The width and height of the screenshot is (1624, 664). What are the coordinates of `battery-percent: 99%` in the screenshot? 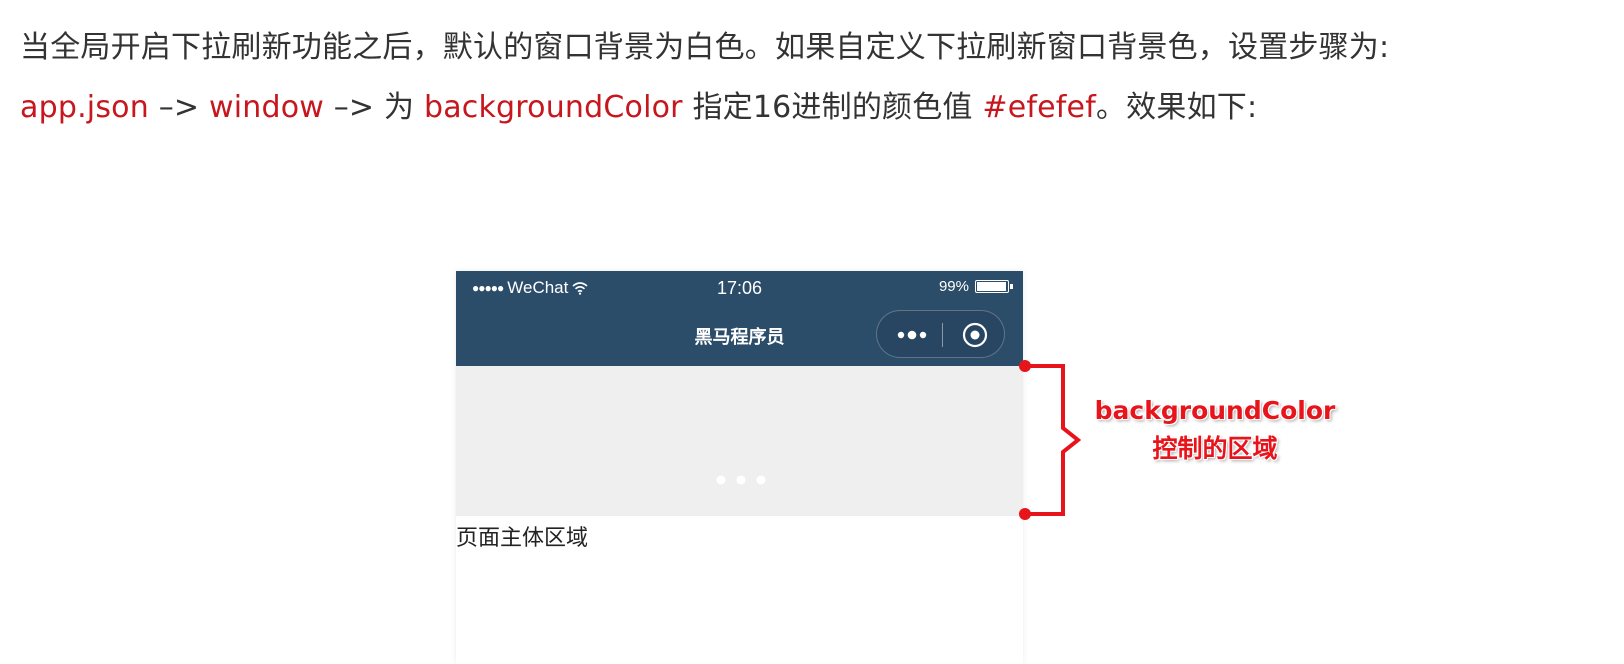 It's located at (953, 286).